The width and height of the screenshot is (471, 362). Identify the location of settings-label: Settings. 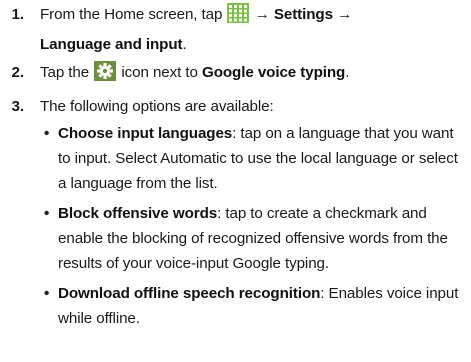
(303, 14).